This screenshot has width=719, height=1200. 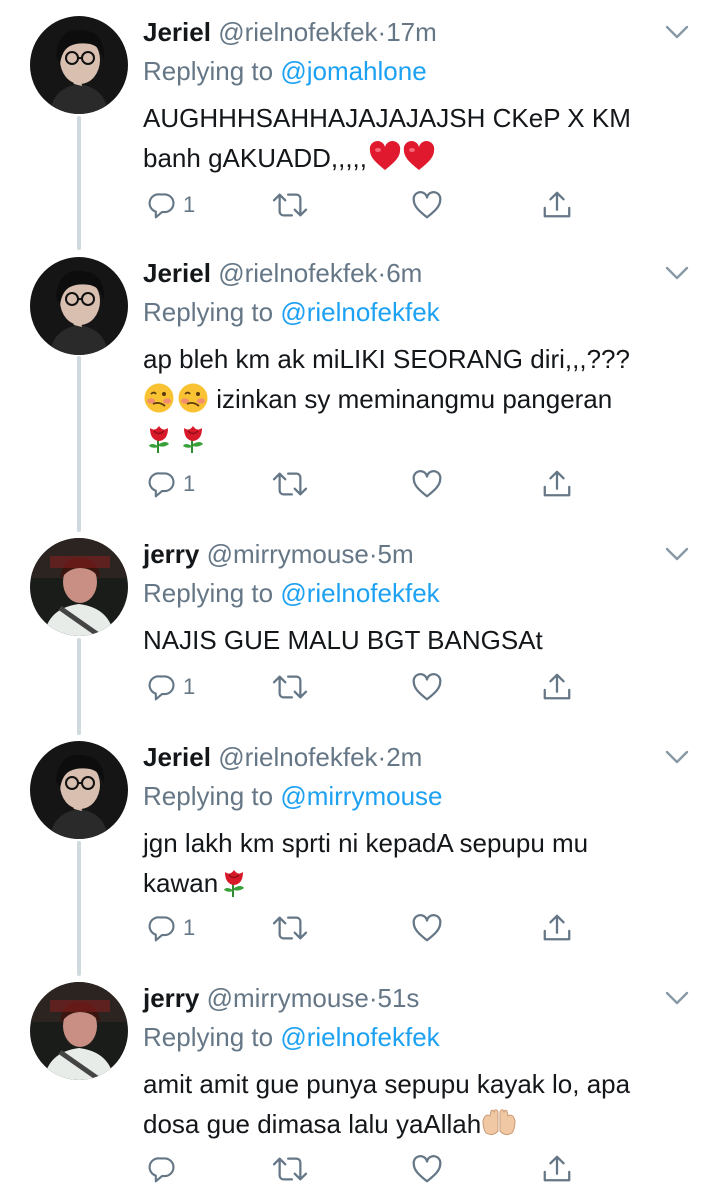 What do you see at coordinates (420, 439) in the screenshot?
I see `tweet-text-line` at bounding box center [420, 439].